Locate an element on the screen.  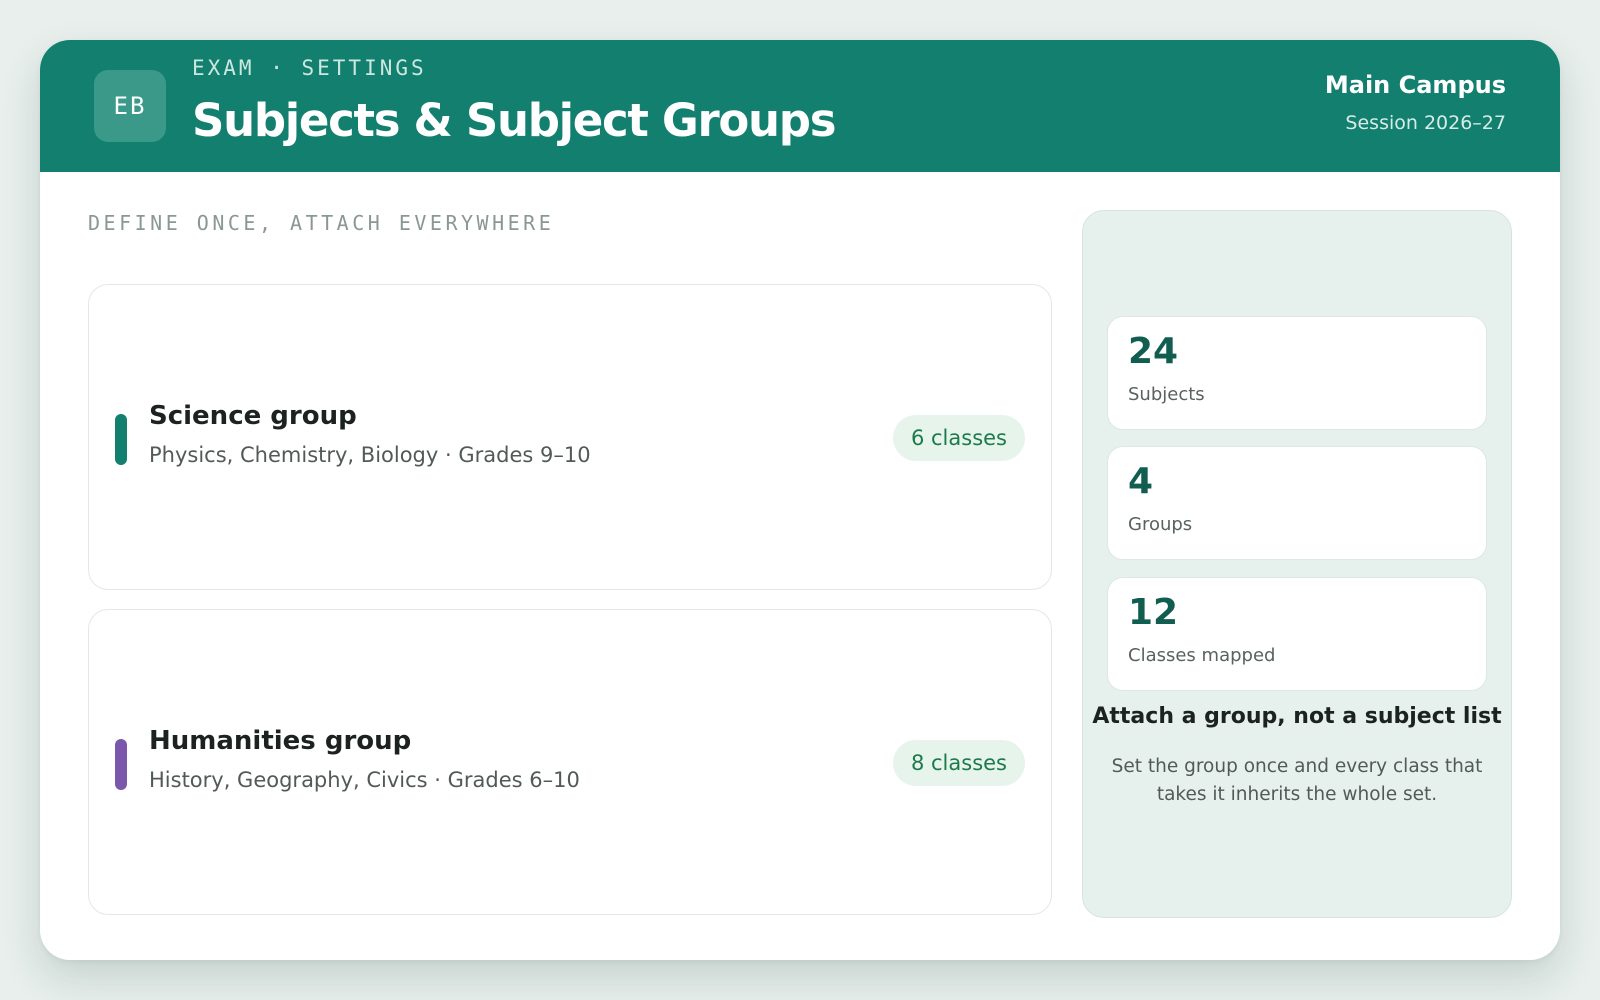
stat-label: Groups is located at coordinates (1160, 524).